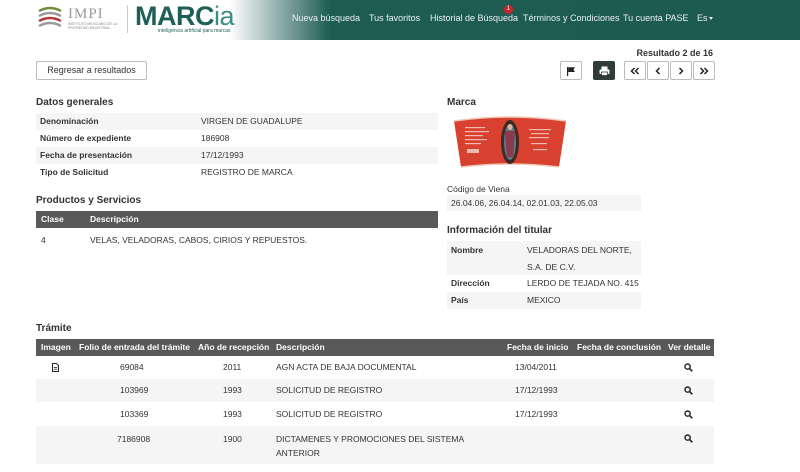 The image size is (800, 472). I want to click on trademark-image, so click(510, 142).